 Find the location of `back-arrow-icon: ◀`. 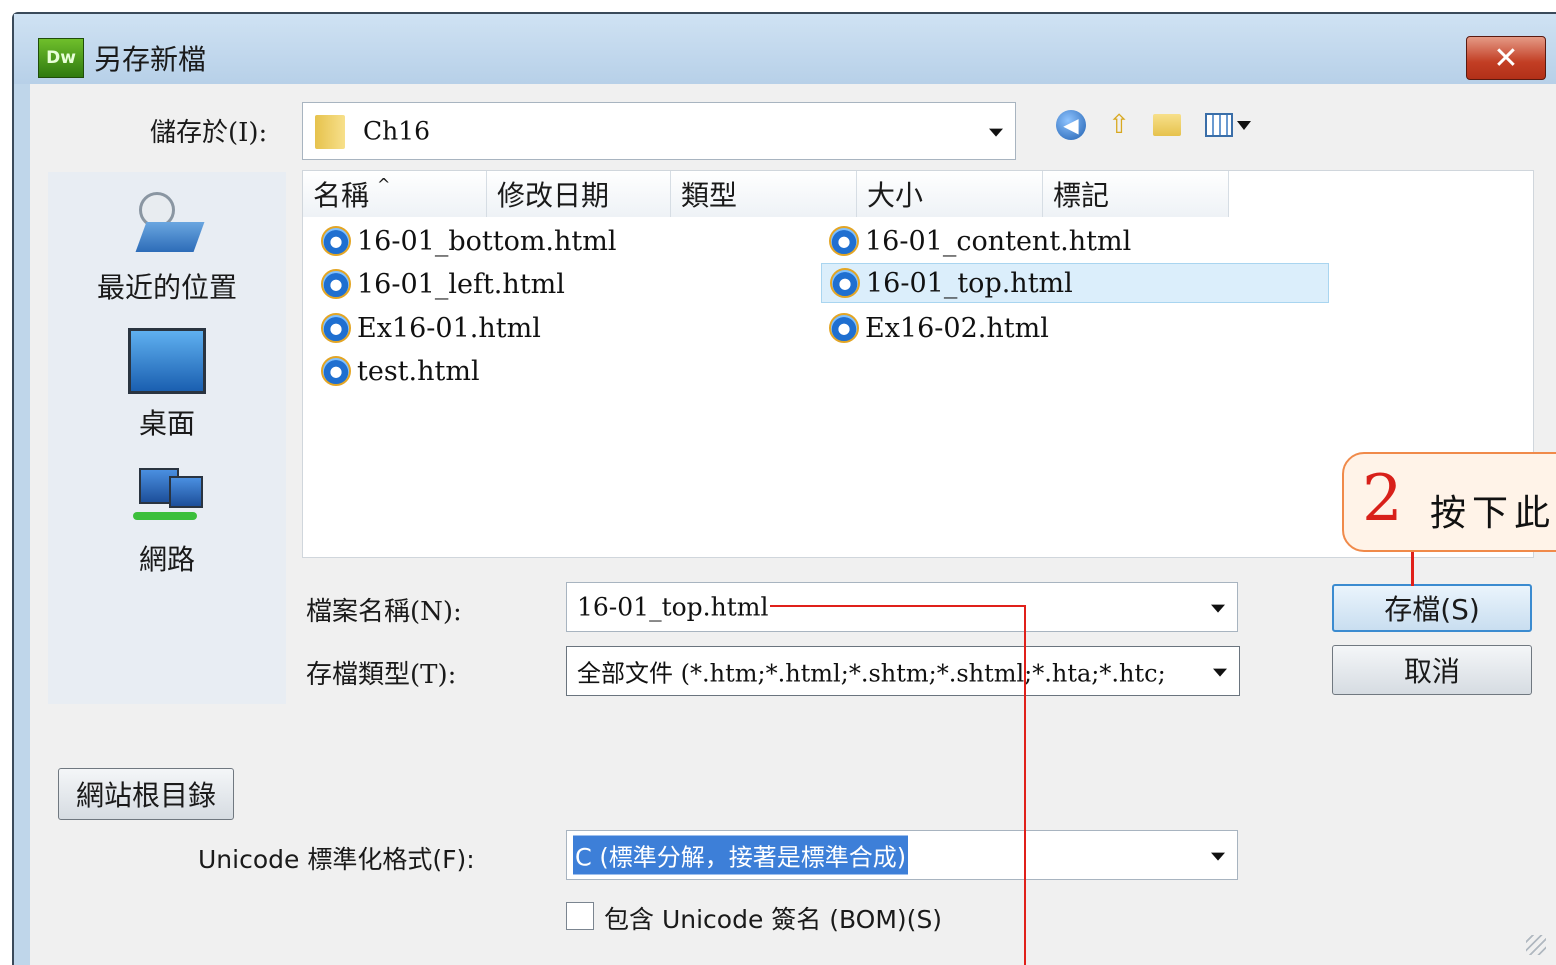

back-arrow-icon: ◀ is located at coordinates (1071, 125).